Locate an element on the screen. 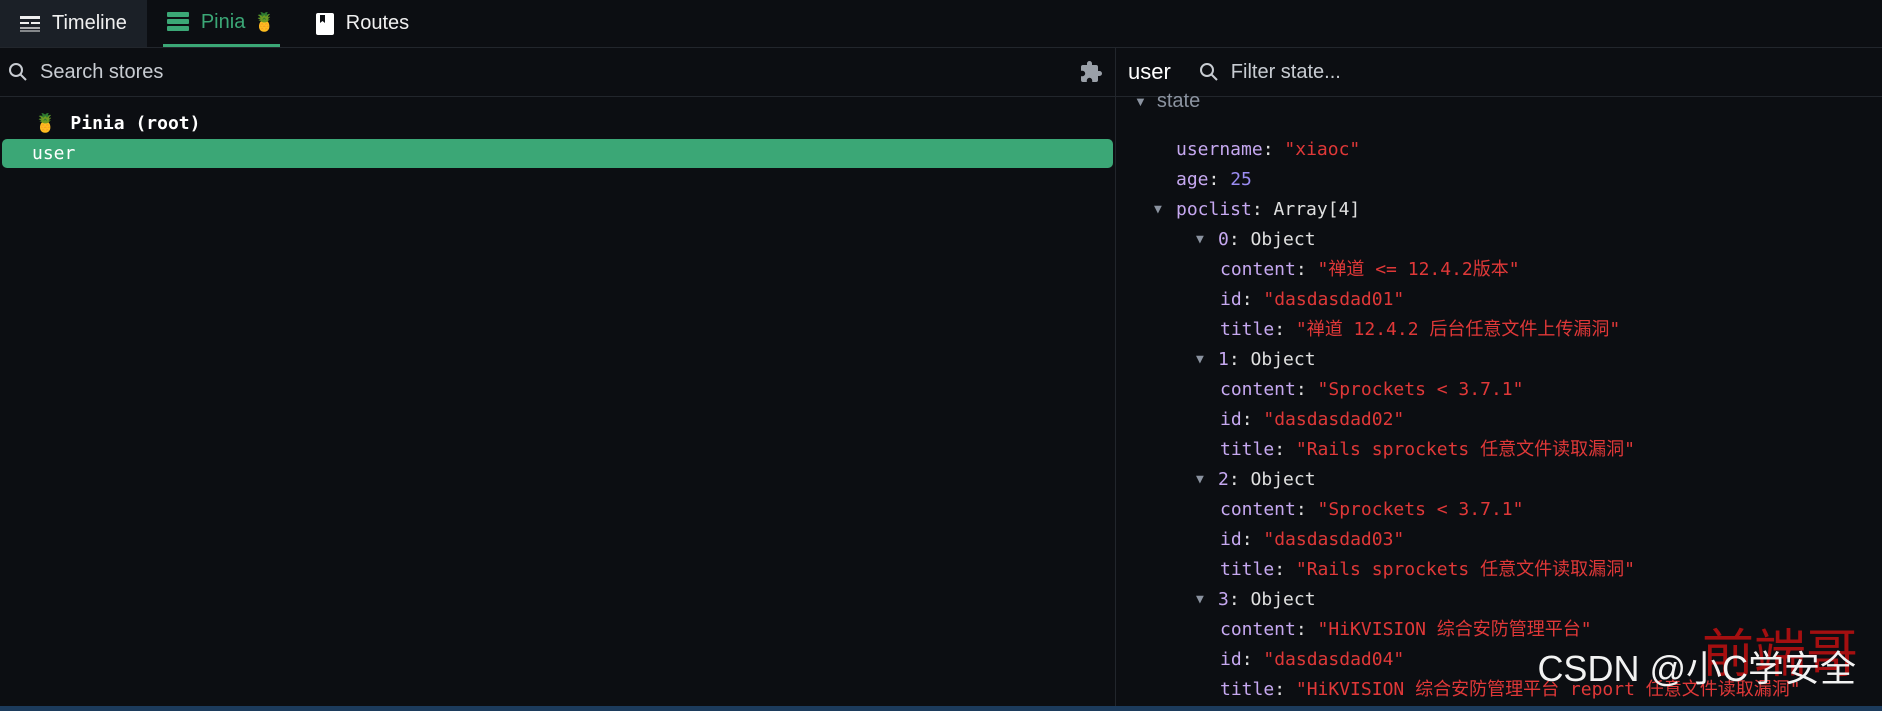 This screenshot has height=711, width=1882. state-section-toggle: ▼ state is located at coordinates (1167, 101).